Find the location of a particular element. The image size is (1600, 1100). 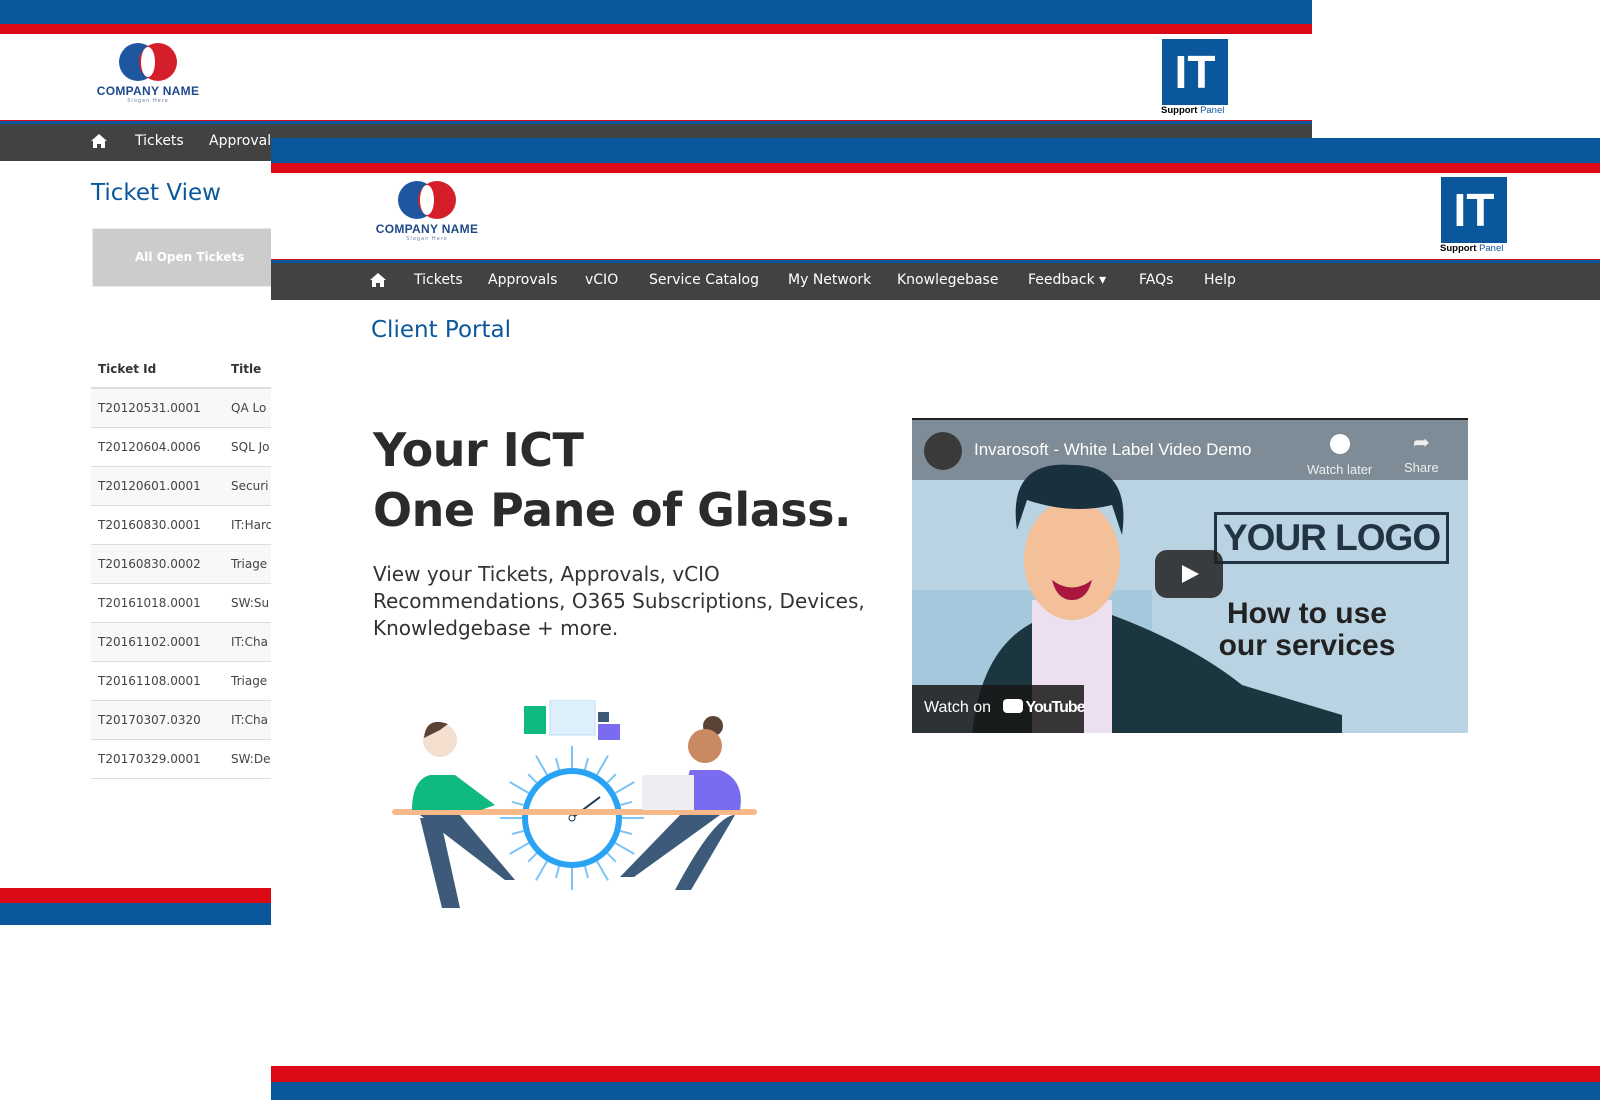

bottom-red-bar is located at coordinates (935, 1074).